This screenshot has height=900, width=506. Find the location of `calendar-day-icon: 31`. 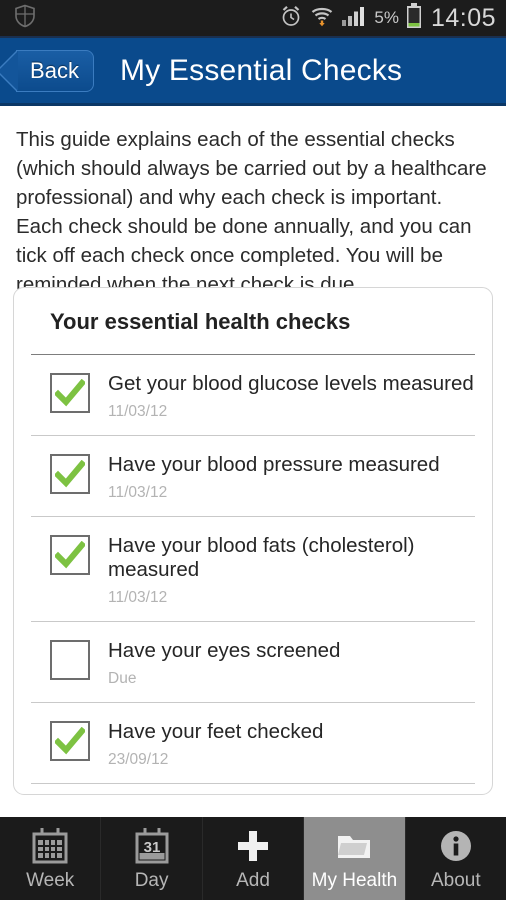

calendar-day-icon: 31 is located at coordinates (152, 846).